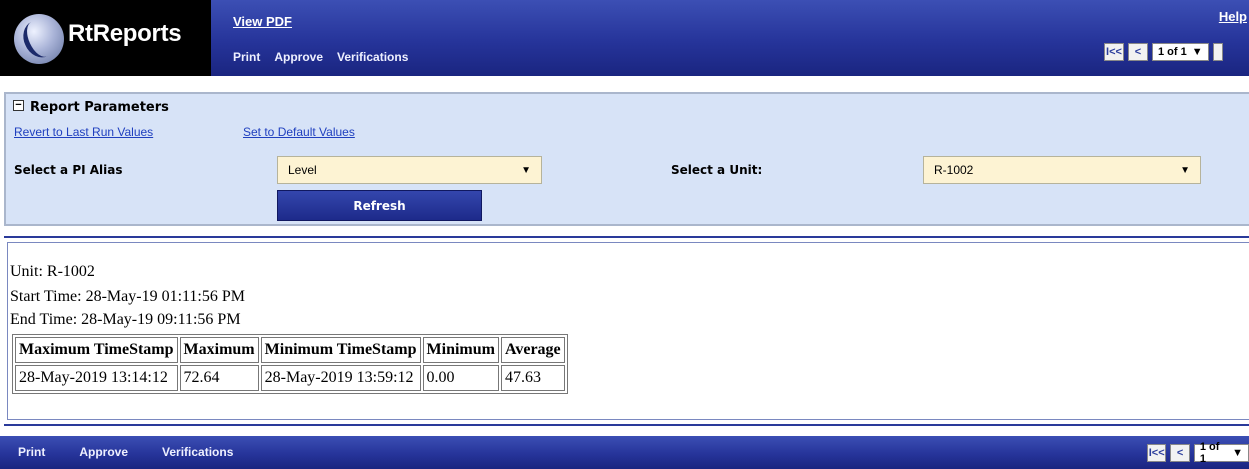 The height and width of the screenshot is (469, 1249). I want to click on pi-alias-label: Select a PI Alias, so click(68, 170).